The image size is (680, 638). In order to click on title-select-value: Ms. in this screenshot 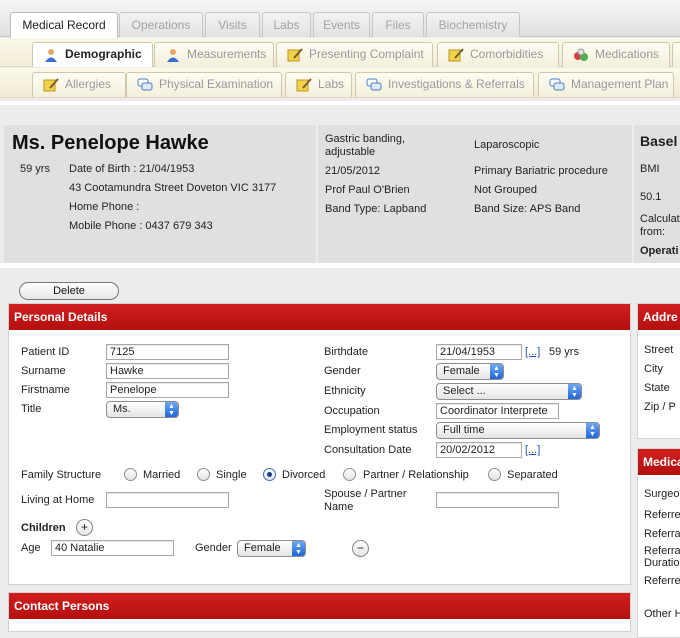, I will do `click(122, 409)`.